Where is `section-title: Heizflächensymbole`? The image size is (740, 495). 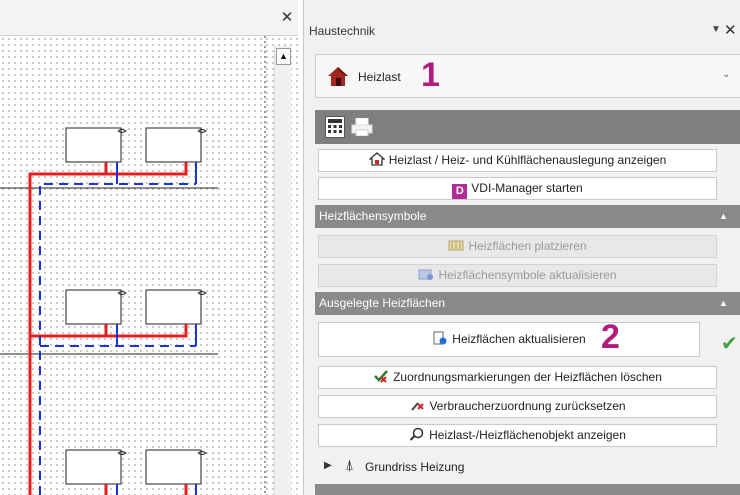 section-title: Heizflächensymbole is located at coordinates (373, 216).